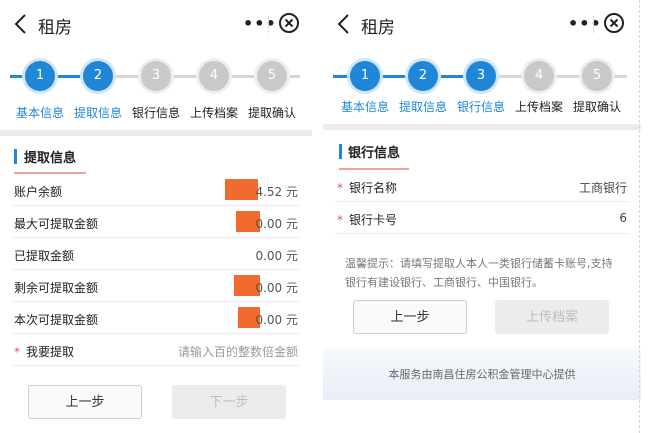  I want to click on bank-card-input: 6, so click(623, 218).